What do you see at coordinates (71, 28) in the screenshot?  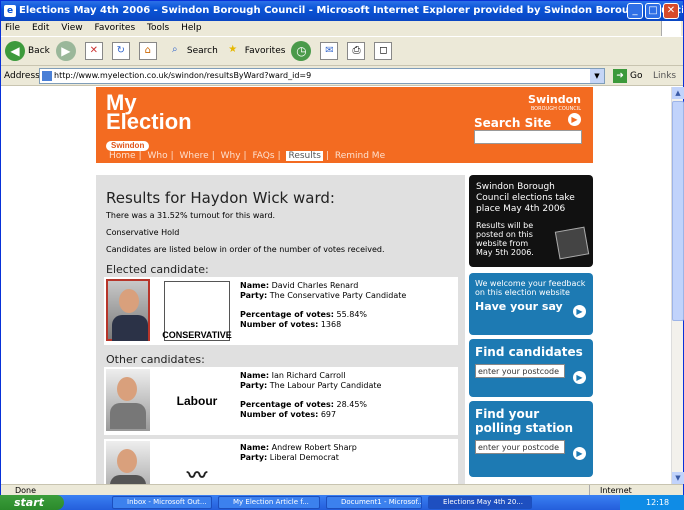 I see `menu-view: View` at bounding box center [71, 28].